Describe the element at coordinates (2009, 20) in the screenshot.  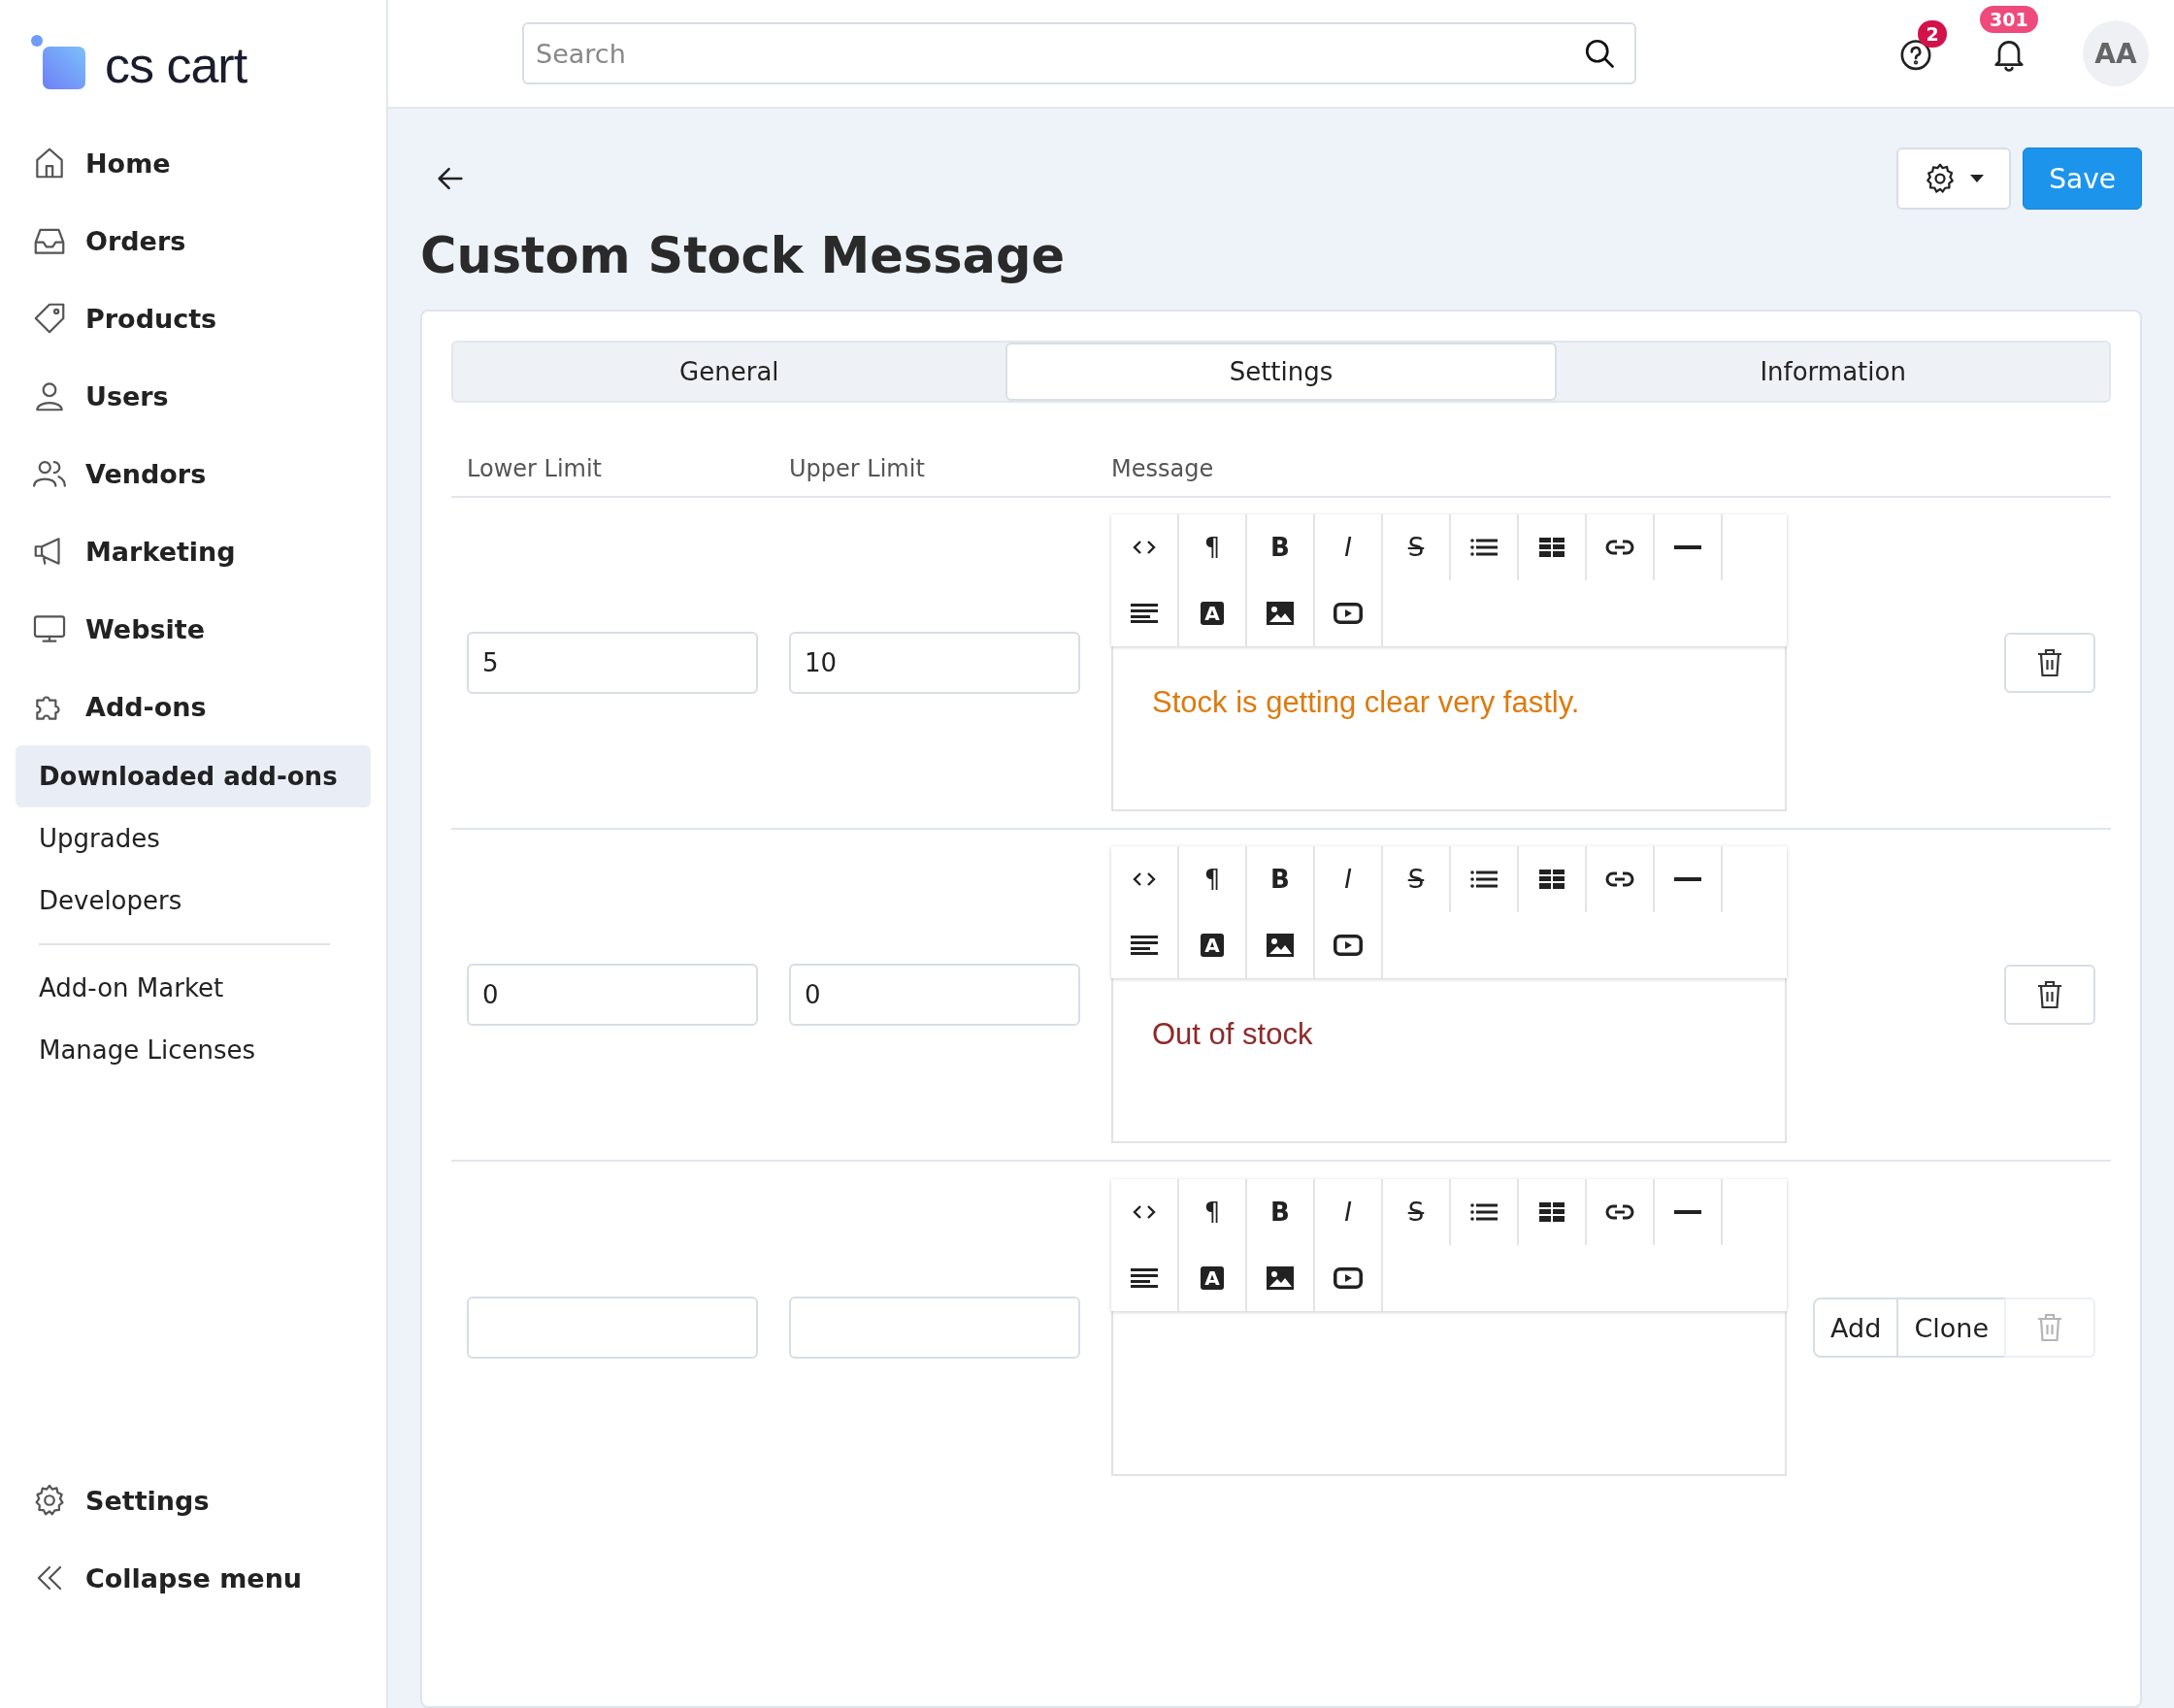
I see `notifications-badge: 301` at that location.